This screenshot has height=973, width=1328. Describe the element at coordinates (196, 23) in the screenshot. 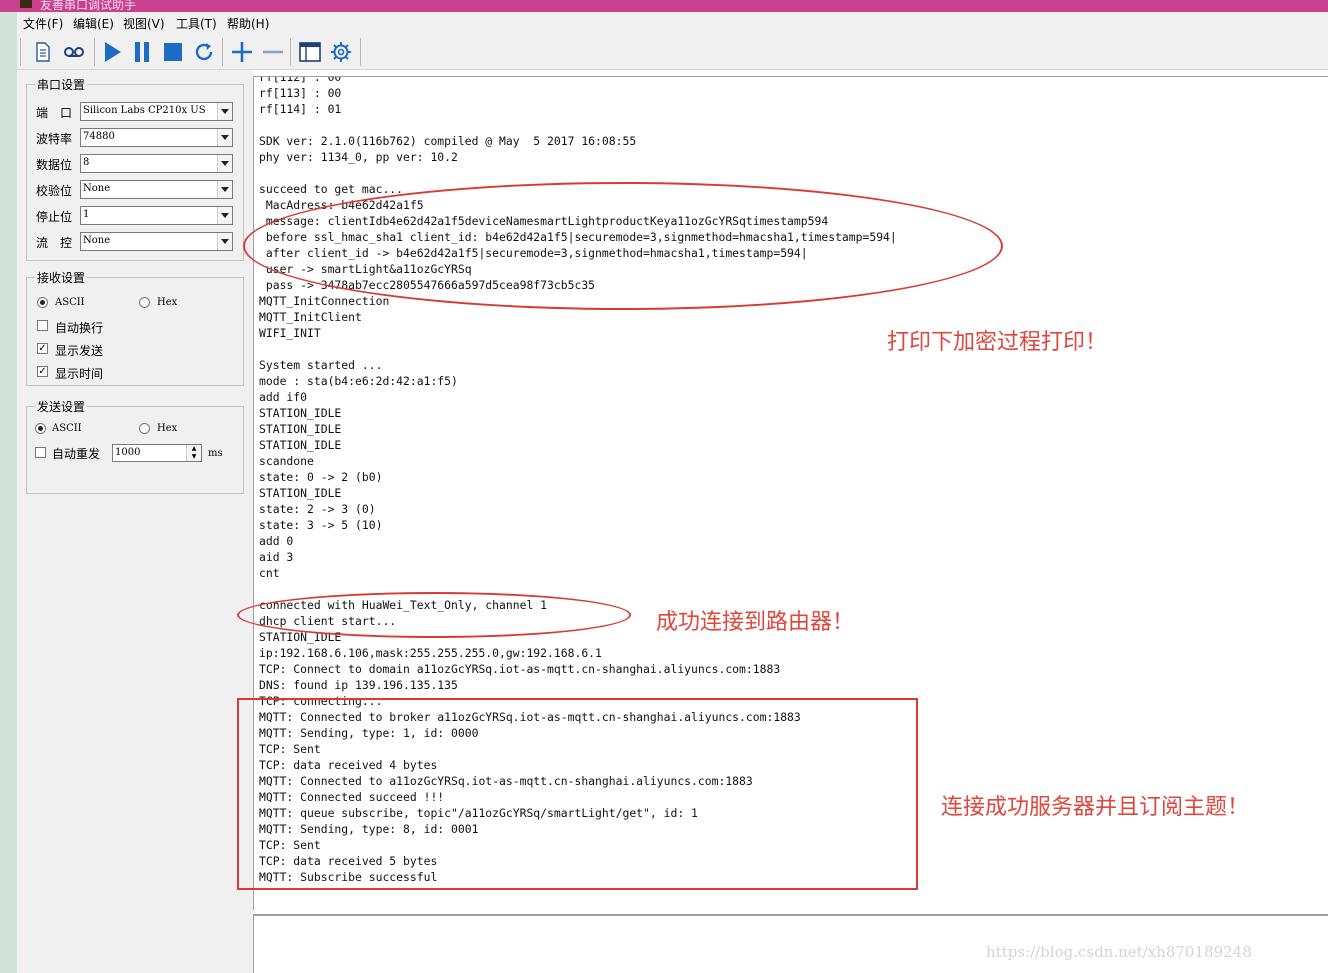

I see `menu-tools: 工具(T)` at that location.